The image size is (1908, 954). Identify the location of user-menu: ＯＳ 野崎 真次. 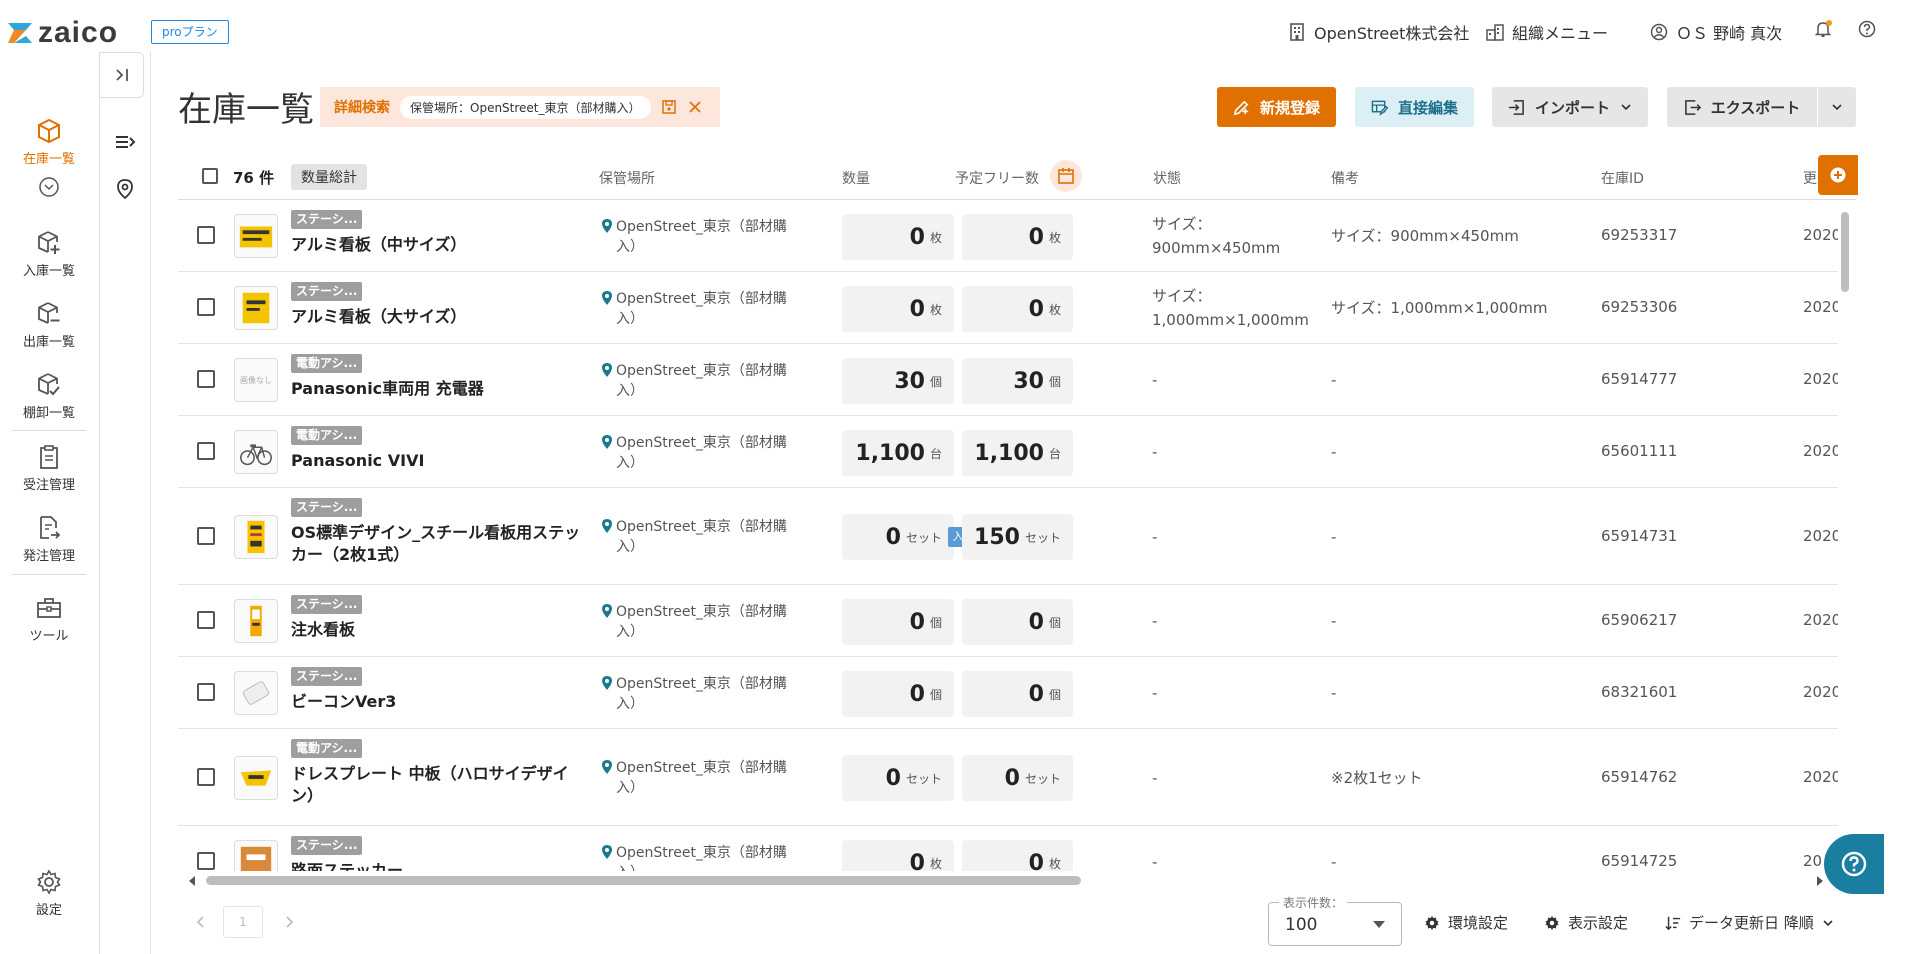
(1716, 32).